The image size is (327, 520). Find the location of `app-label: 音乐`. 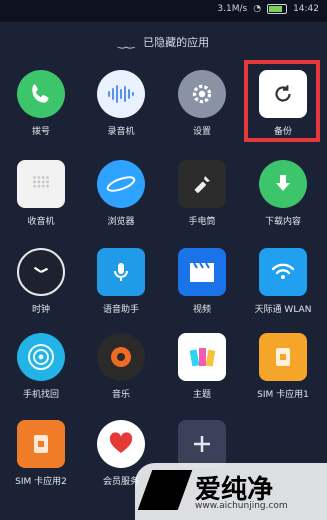

app-label: 音乐 is located at coordinates (120, 395).